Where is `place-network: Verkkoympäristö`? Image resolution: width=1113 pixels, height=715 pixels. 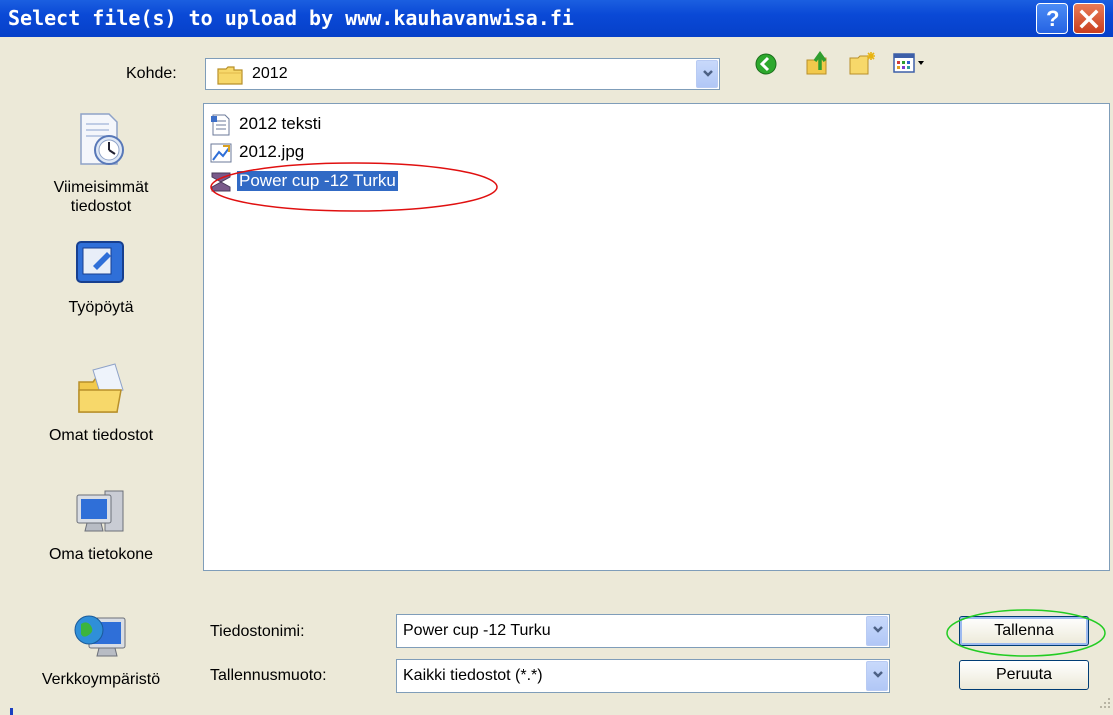
place-network: Verkkoympäristö is located at coordinates (101, 650).